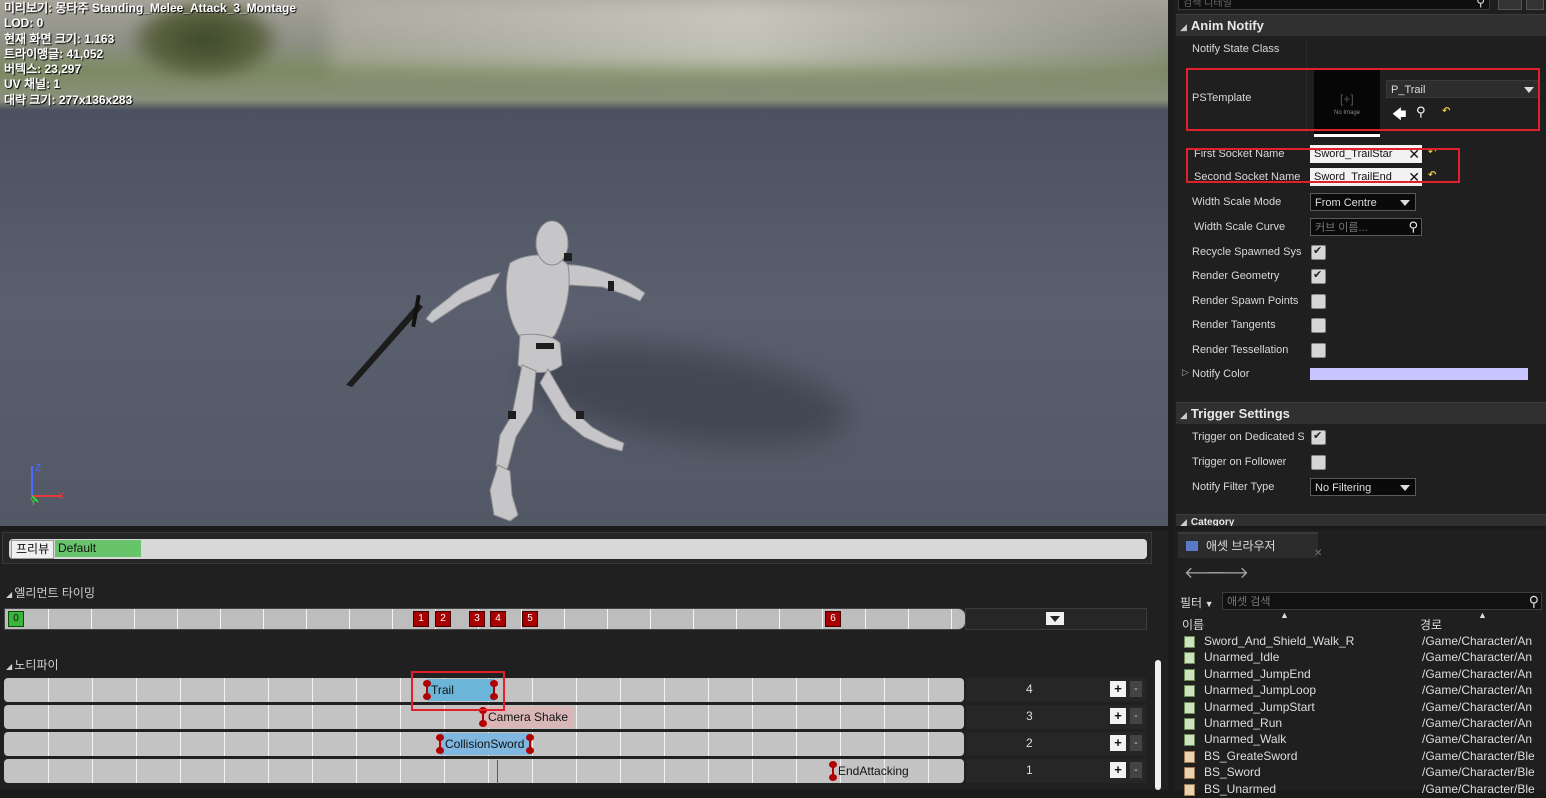 This screenshot has height=798, width=1546. What do you see at coordinates (736, 619) in the screenshot?
I see `timing-track-cell` at bounding box center [736, 619].